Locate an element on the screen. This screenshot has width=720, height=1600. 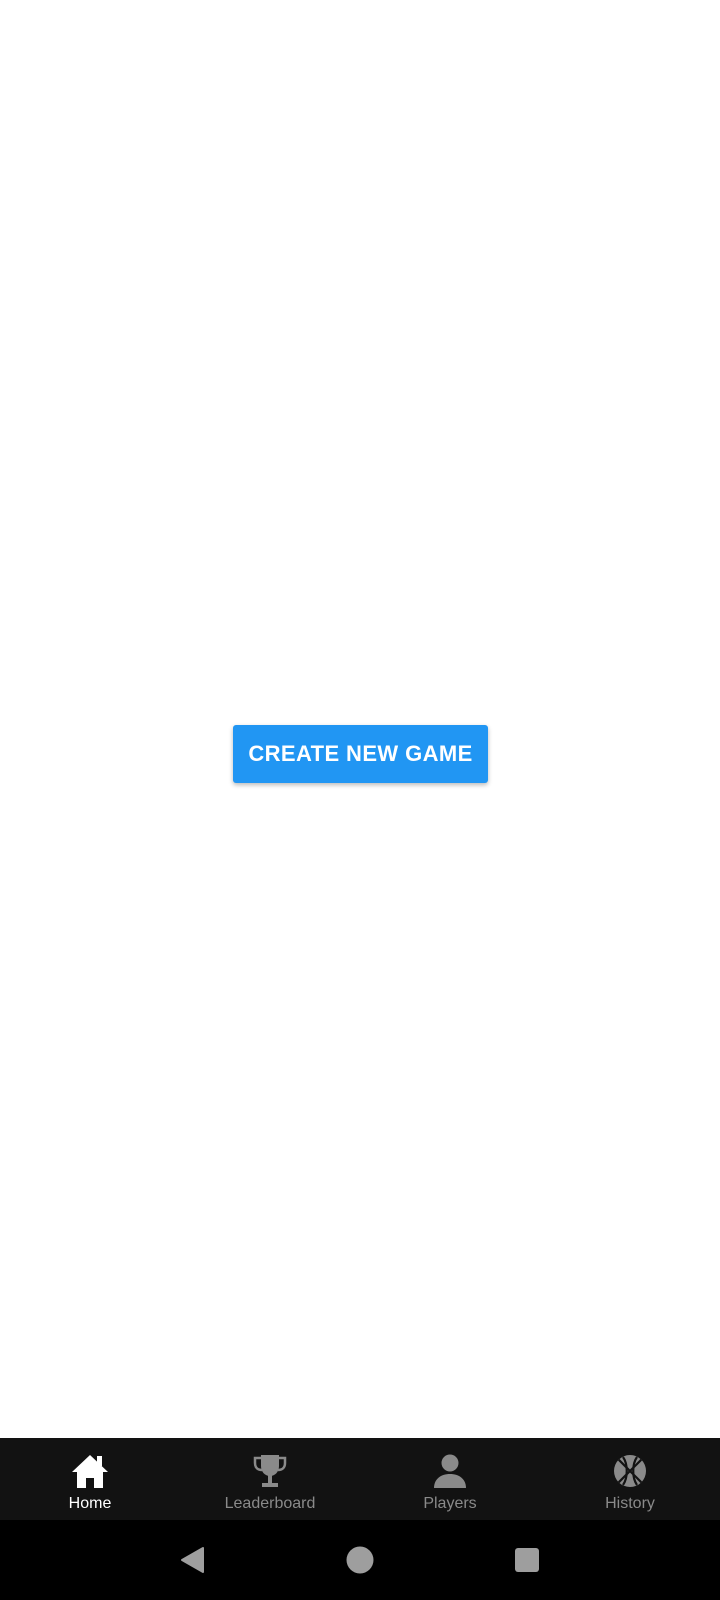
nav-item-home: Home is located at coordinates (90, 1479).